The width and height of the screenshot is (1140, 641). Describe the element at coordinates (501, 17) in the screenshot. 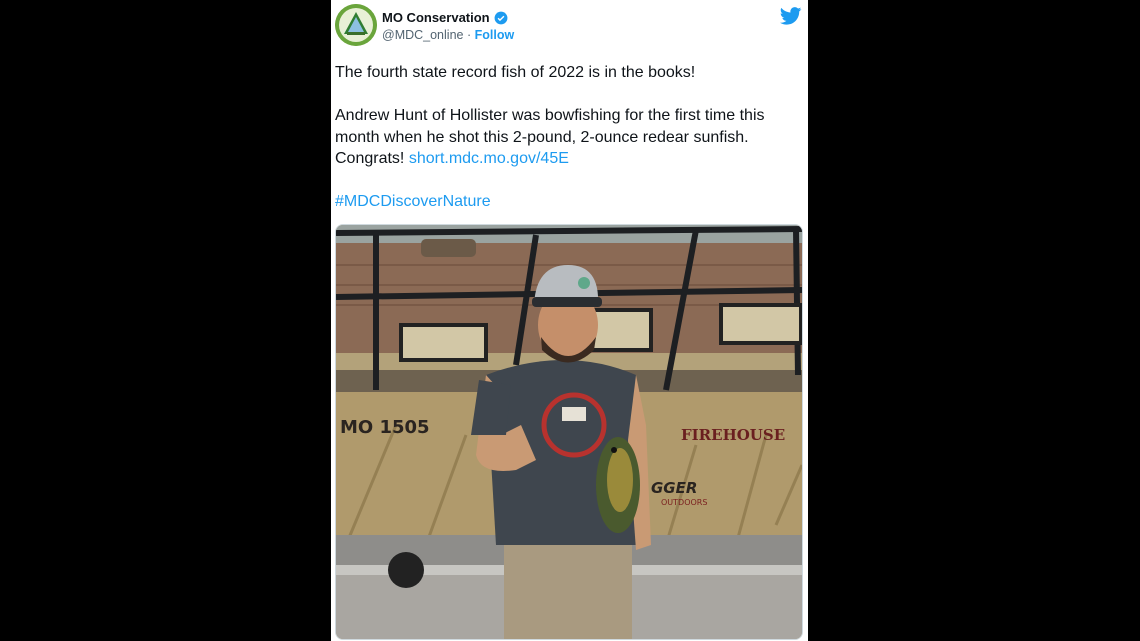

I see `verified-badge-icon` at that location.